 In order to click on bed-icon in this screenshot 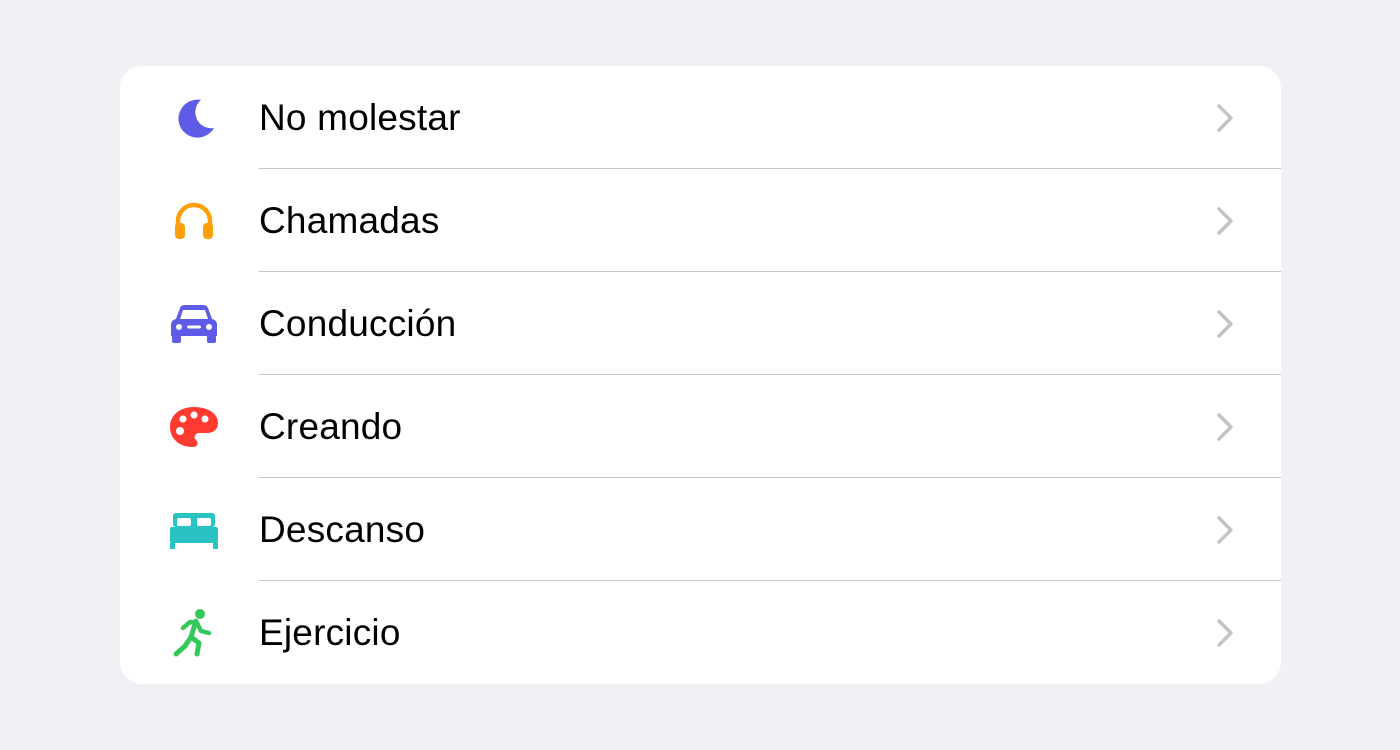, I will do `click(194, 530)`.